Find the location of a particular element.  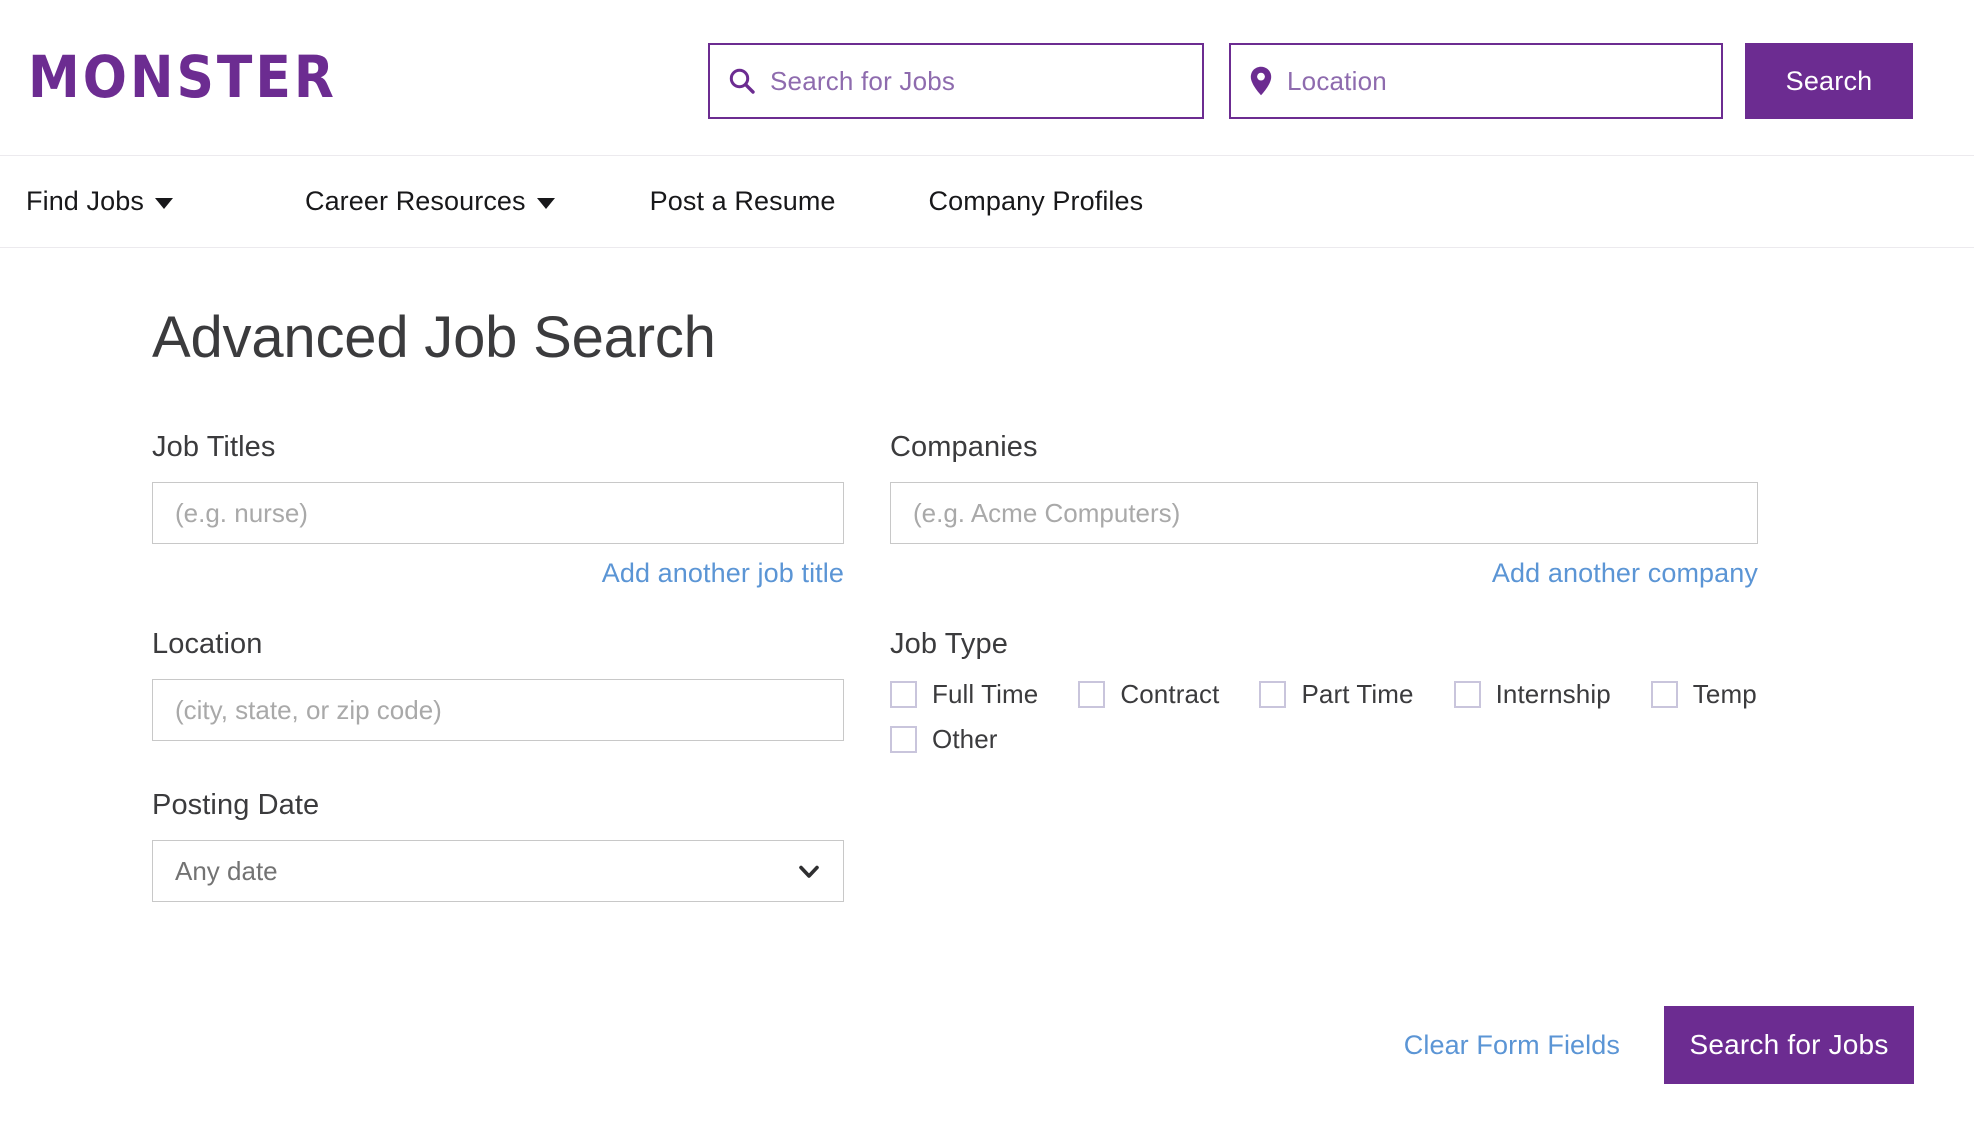

job-titles-group: Job Titles Add another job title is located at coordinates (521, 510).